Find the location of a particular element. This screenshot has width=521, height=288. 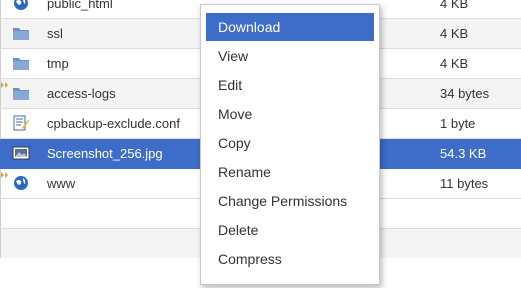

menu-item-change-permissions: Change Permissions is located at coordinates (290, 201).